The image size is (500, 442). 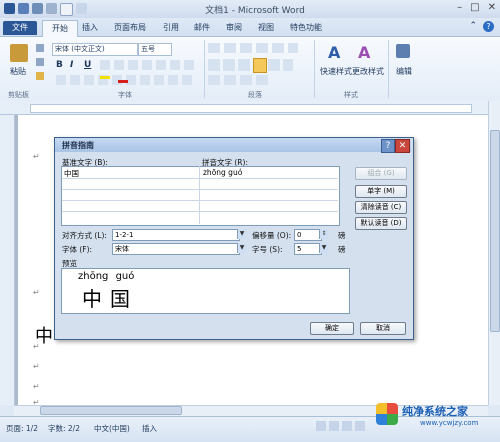 I want to click on justify-button-active, so click(x=260, y=65).